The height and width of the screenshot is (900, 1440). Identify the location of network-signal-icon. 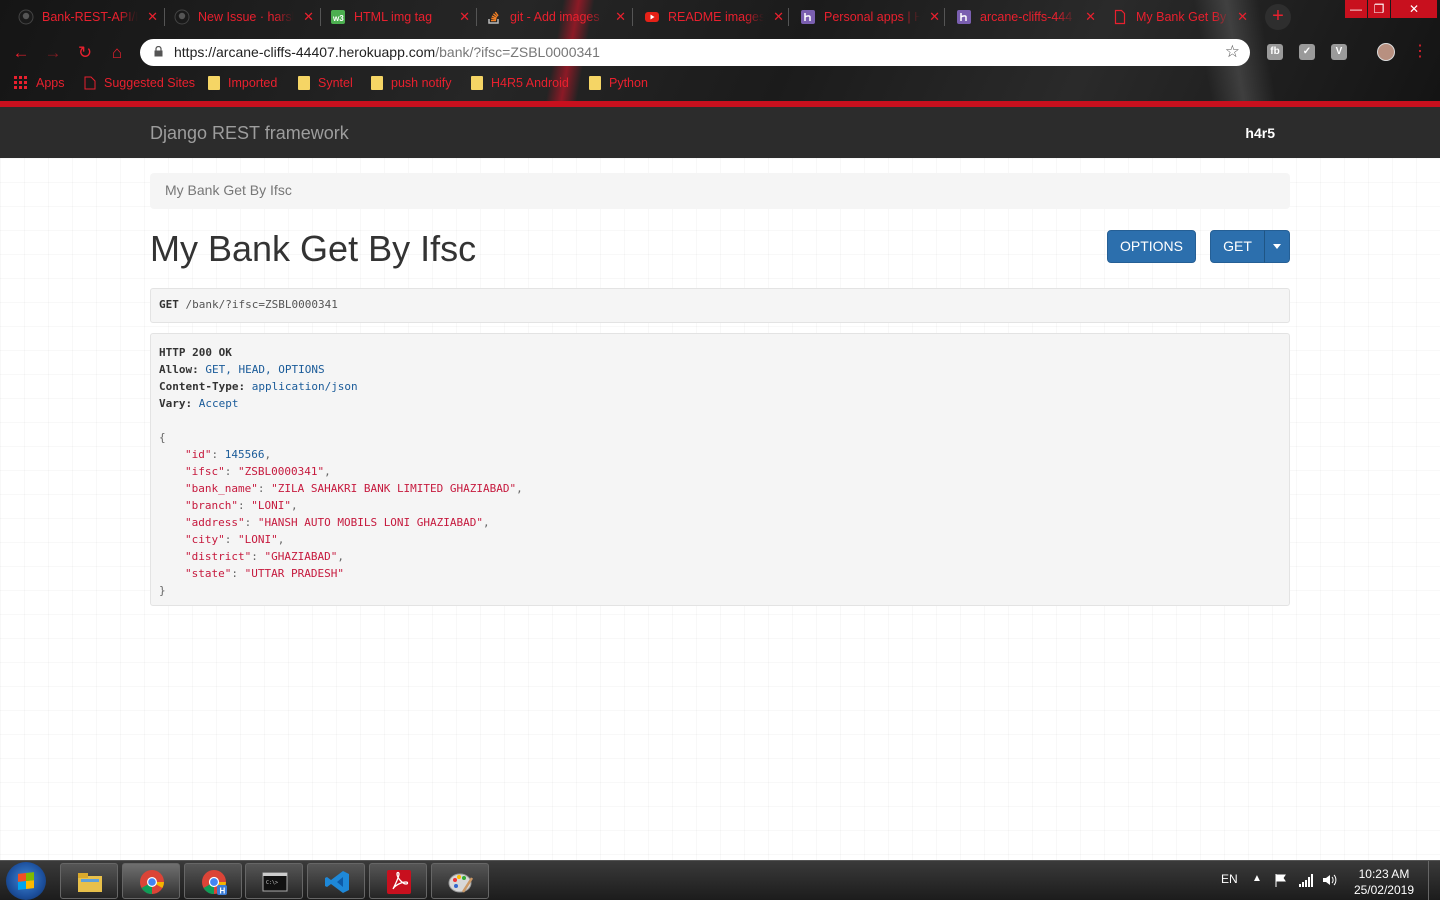
(1306, 880).